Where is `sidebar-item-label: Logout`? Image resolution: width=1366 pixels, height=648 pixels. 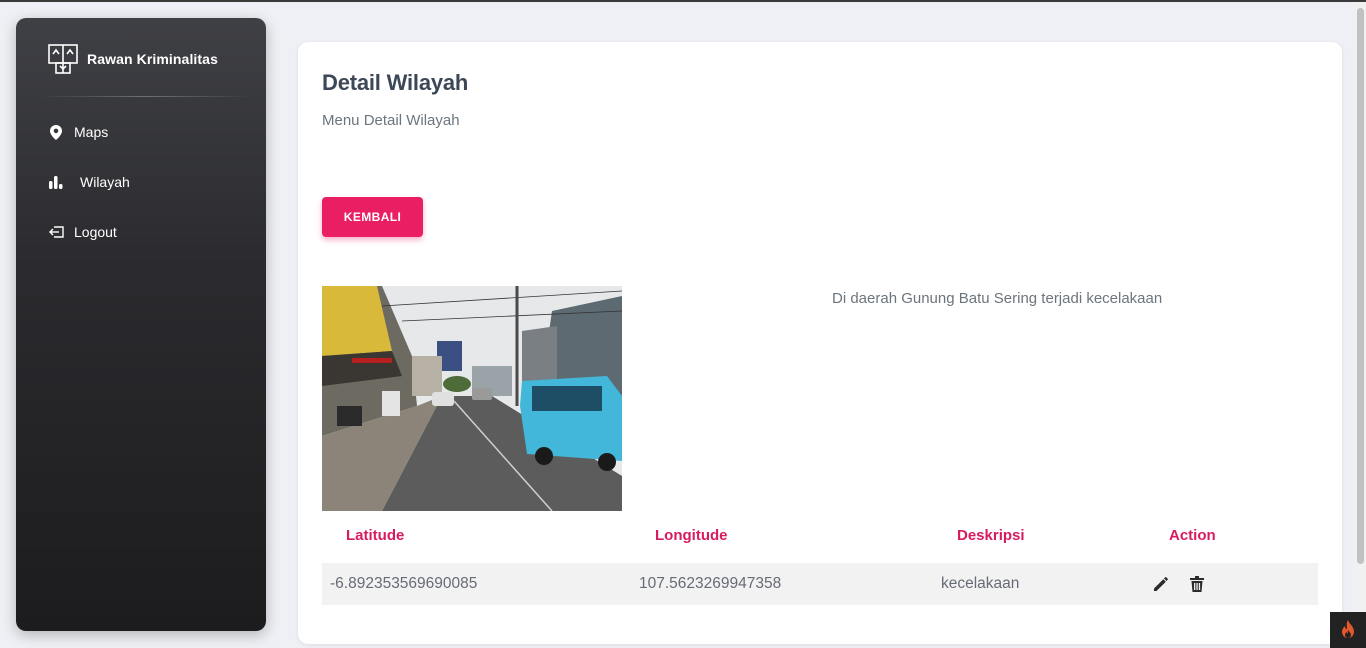 sidebar-item-label: Logout is located at coordinates (95, 232).